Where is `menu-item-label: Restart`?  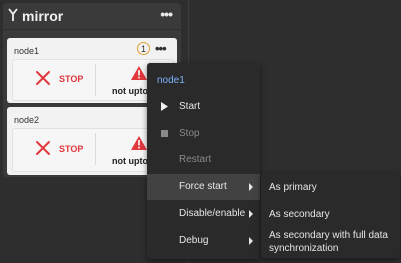 menu-item-label: Restart is located at coordinates (195, 159).